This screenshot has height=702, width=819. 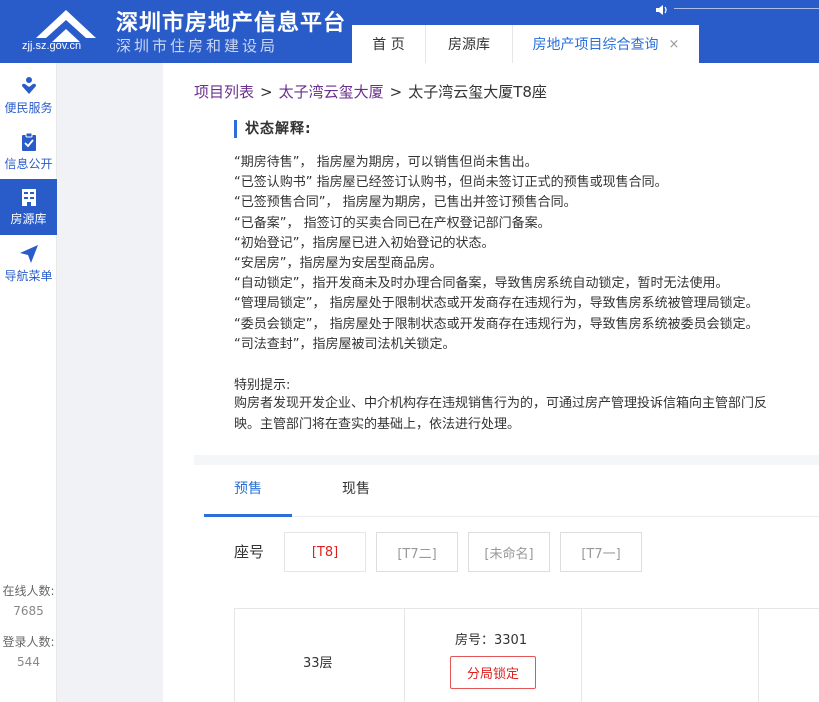 I want to click on sidebar-item-label: 信息公开, so click(x=28, y=164).